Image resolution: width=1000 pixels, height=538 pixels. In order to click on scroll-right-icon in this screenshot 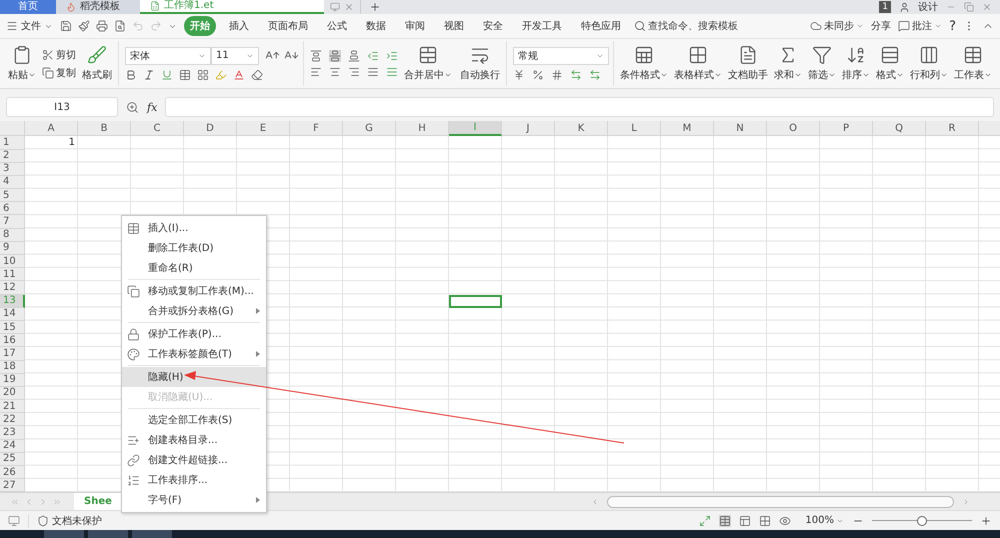, I will do `click(966, 502)`.